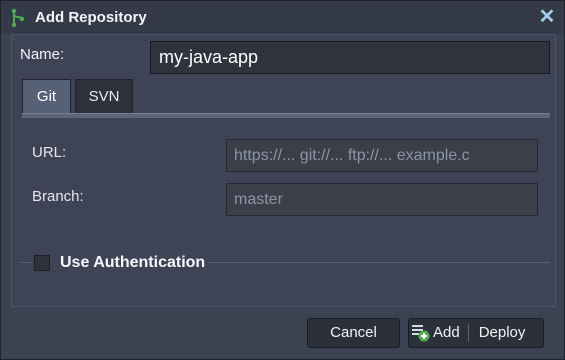 The height and width of the screenshot is (360, 565). What do you see at coordinates (421, 333) in the screenshot?
I see `add-deploy-icon` at bounding box center [421, 333].